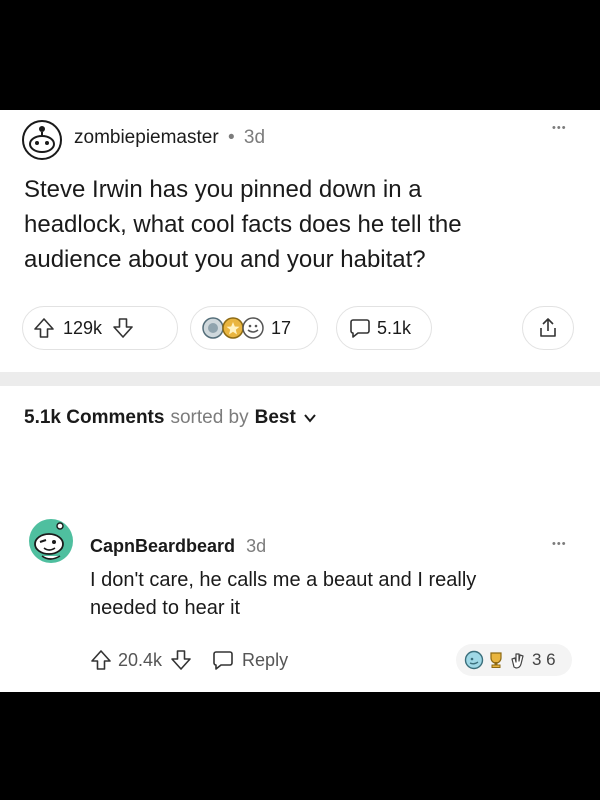 Image resolution: width=600 pixels, height=800 pixels. Describe the element at coordinates (517, 661) in the screenshot. I see `clapping-award-icon` at that location.